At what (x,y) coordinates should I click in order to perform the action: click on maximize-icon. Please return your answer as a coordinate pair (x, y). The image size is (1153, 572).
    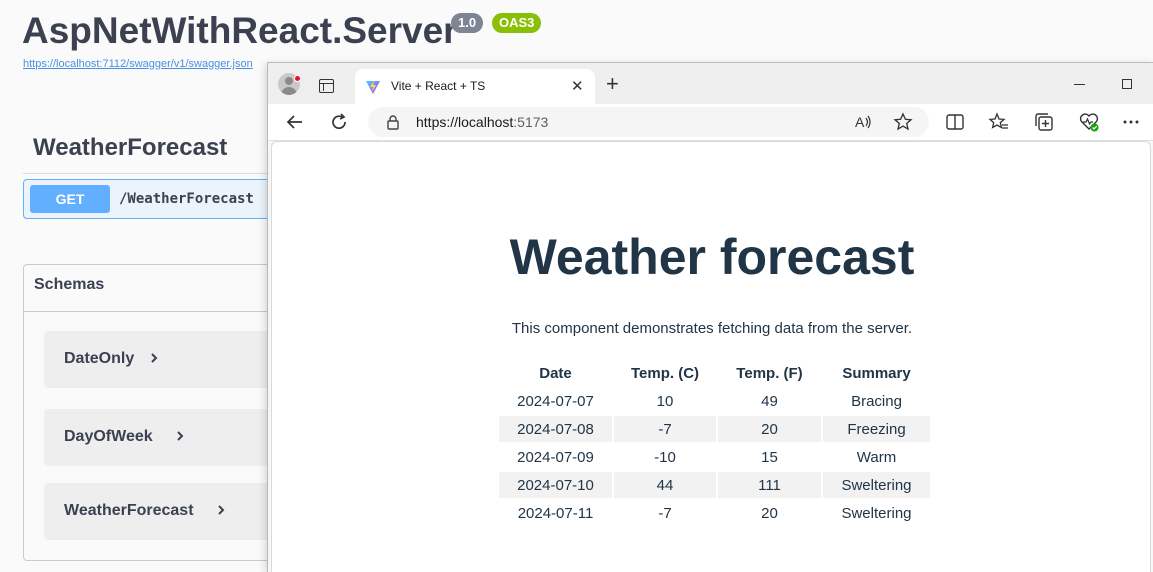
    Looking at the image, I should click on (1127, 84).